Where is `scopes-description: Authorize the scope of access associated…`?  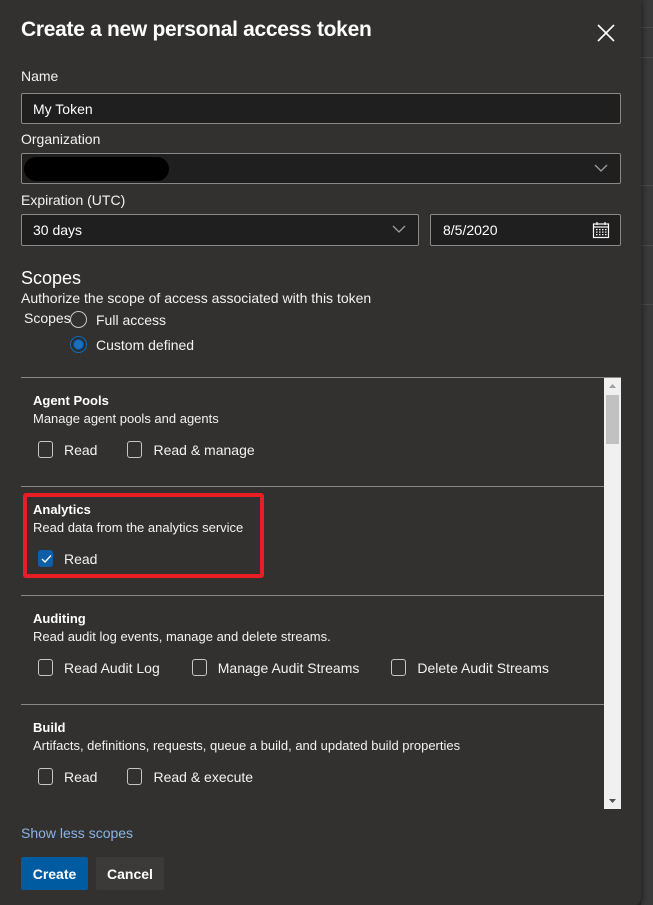 scopes-description: Authorize the scope of access associated… is located at coordinates (196, 298).